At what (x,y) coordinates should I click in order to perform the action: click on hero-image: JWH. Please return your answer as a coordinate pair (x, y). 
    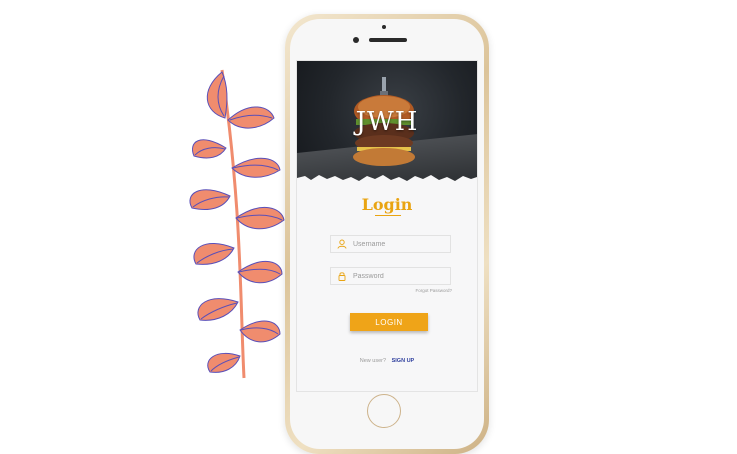
    Looking at the image, I should click on (387, 122).